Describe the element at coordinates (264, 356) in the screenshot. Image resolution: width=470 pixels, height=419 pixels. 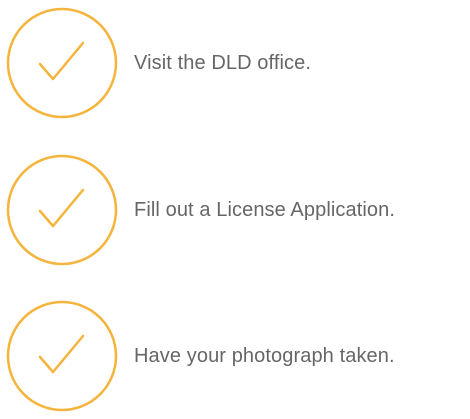
I see `step-label: Have your photograph taken.` at that location.